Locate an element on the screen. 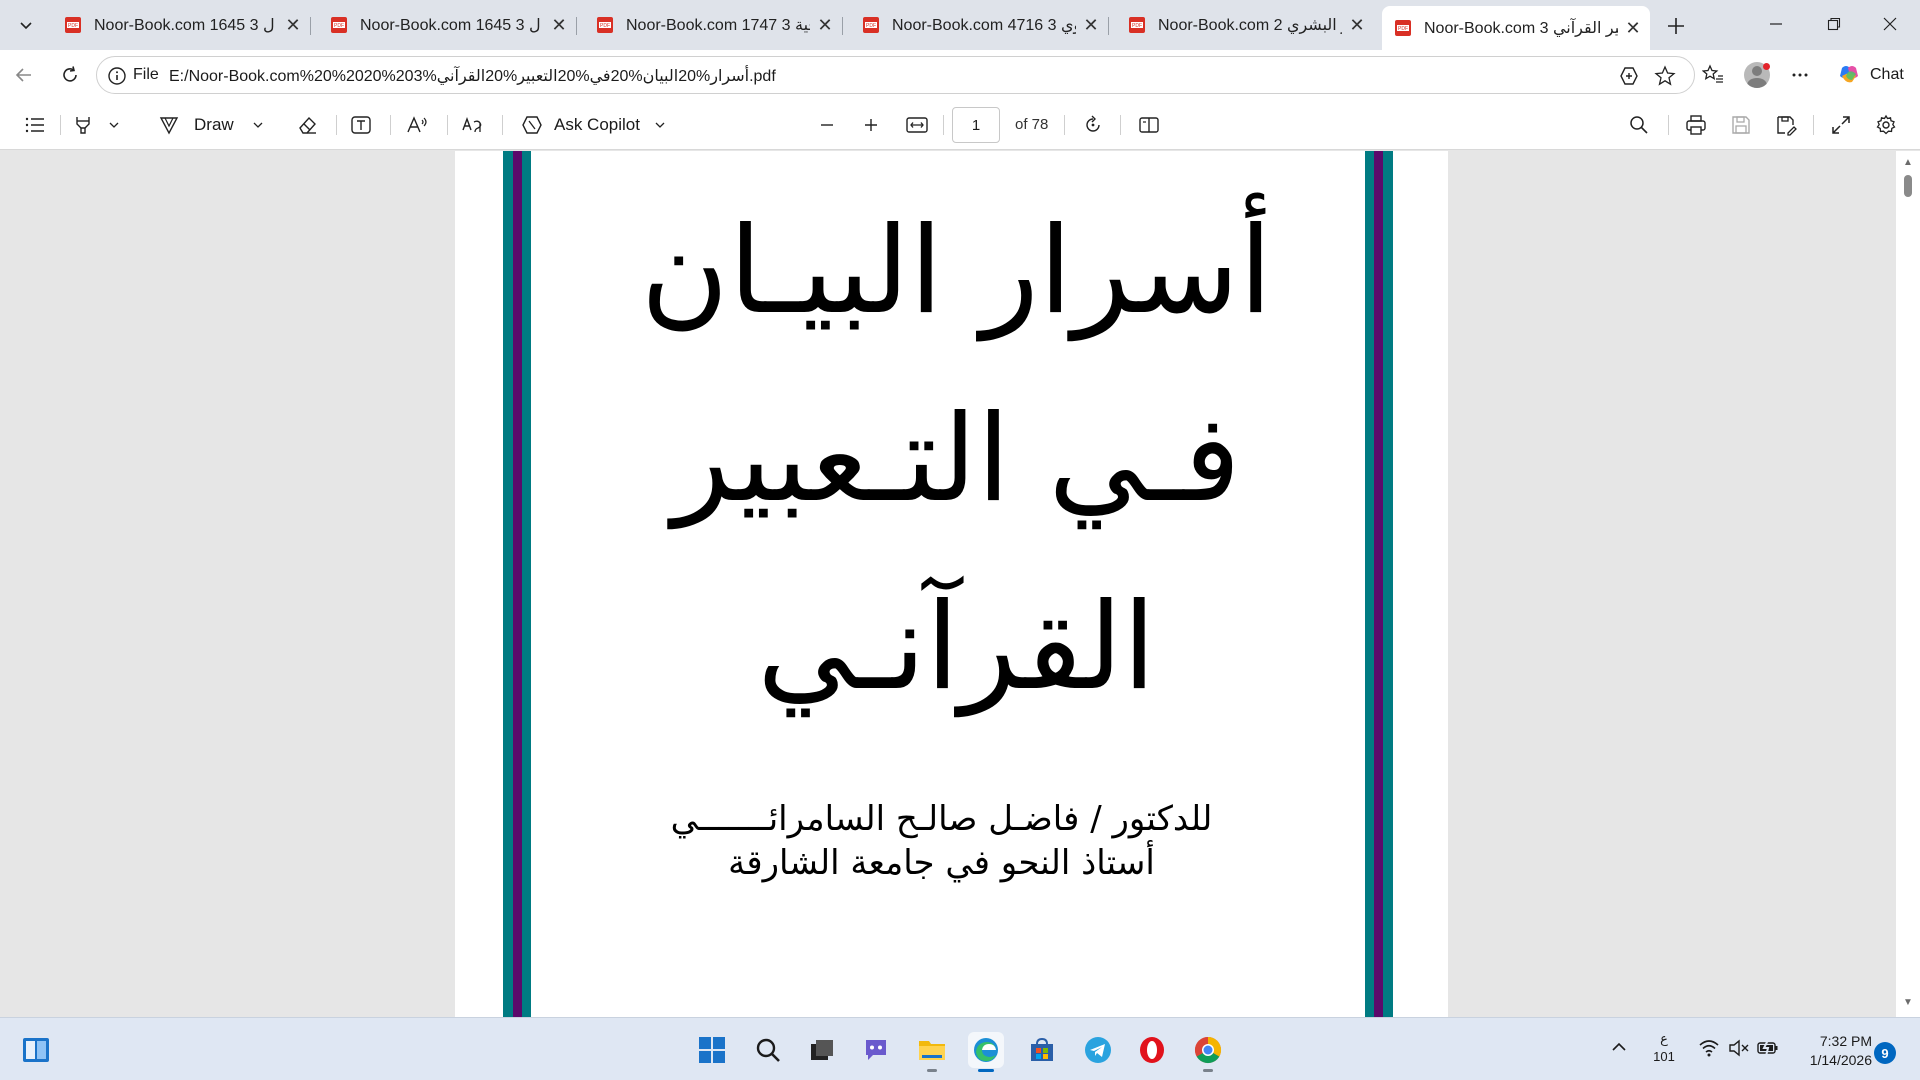 This screenshot has width=1920, height=1080. zoom-in-button is located at coordinates (871, 125).